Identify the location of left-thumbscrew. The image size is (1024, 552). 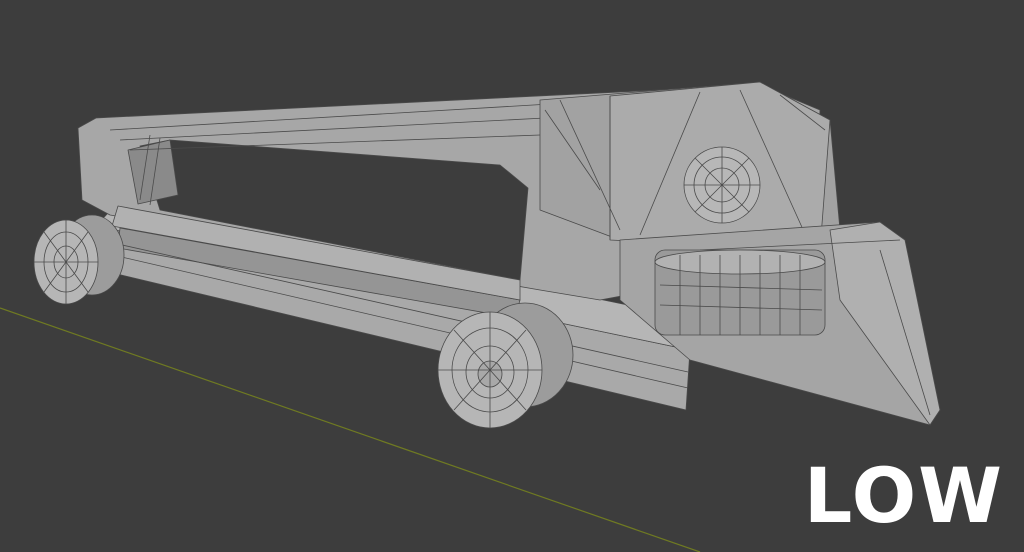
(79, 259).